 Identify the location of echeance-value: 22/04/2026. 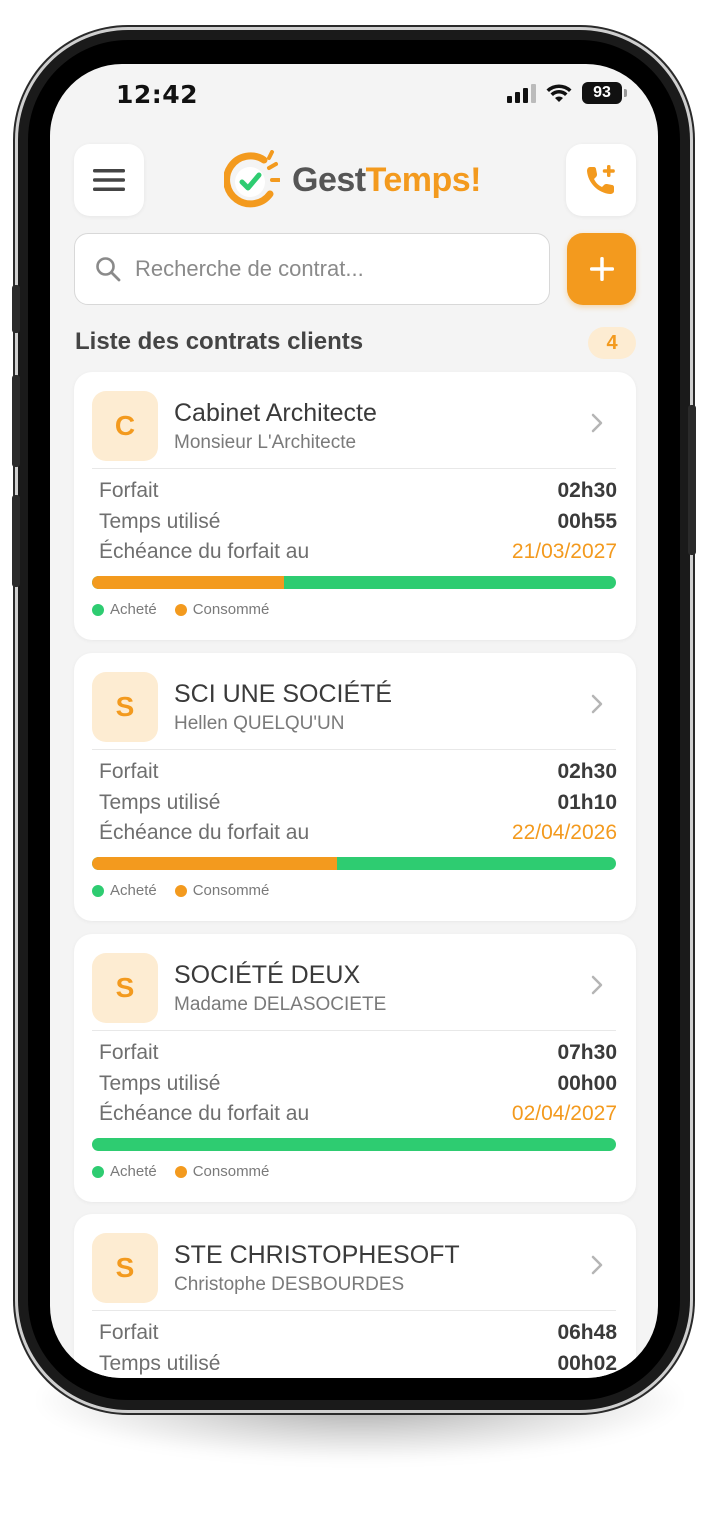
(564, 832).